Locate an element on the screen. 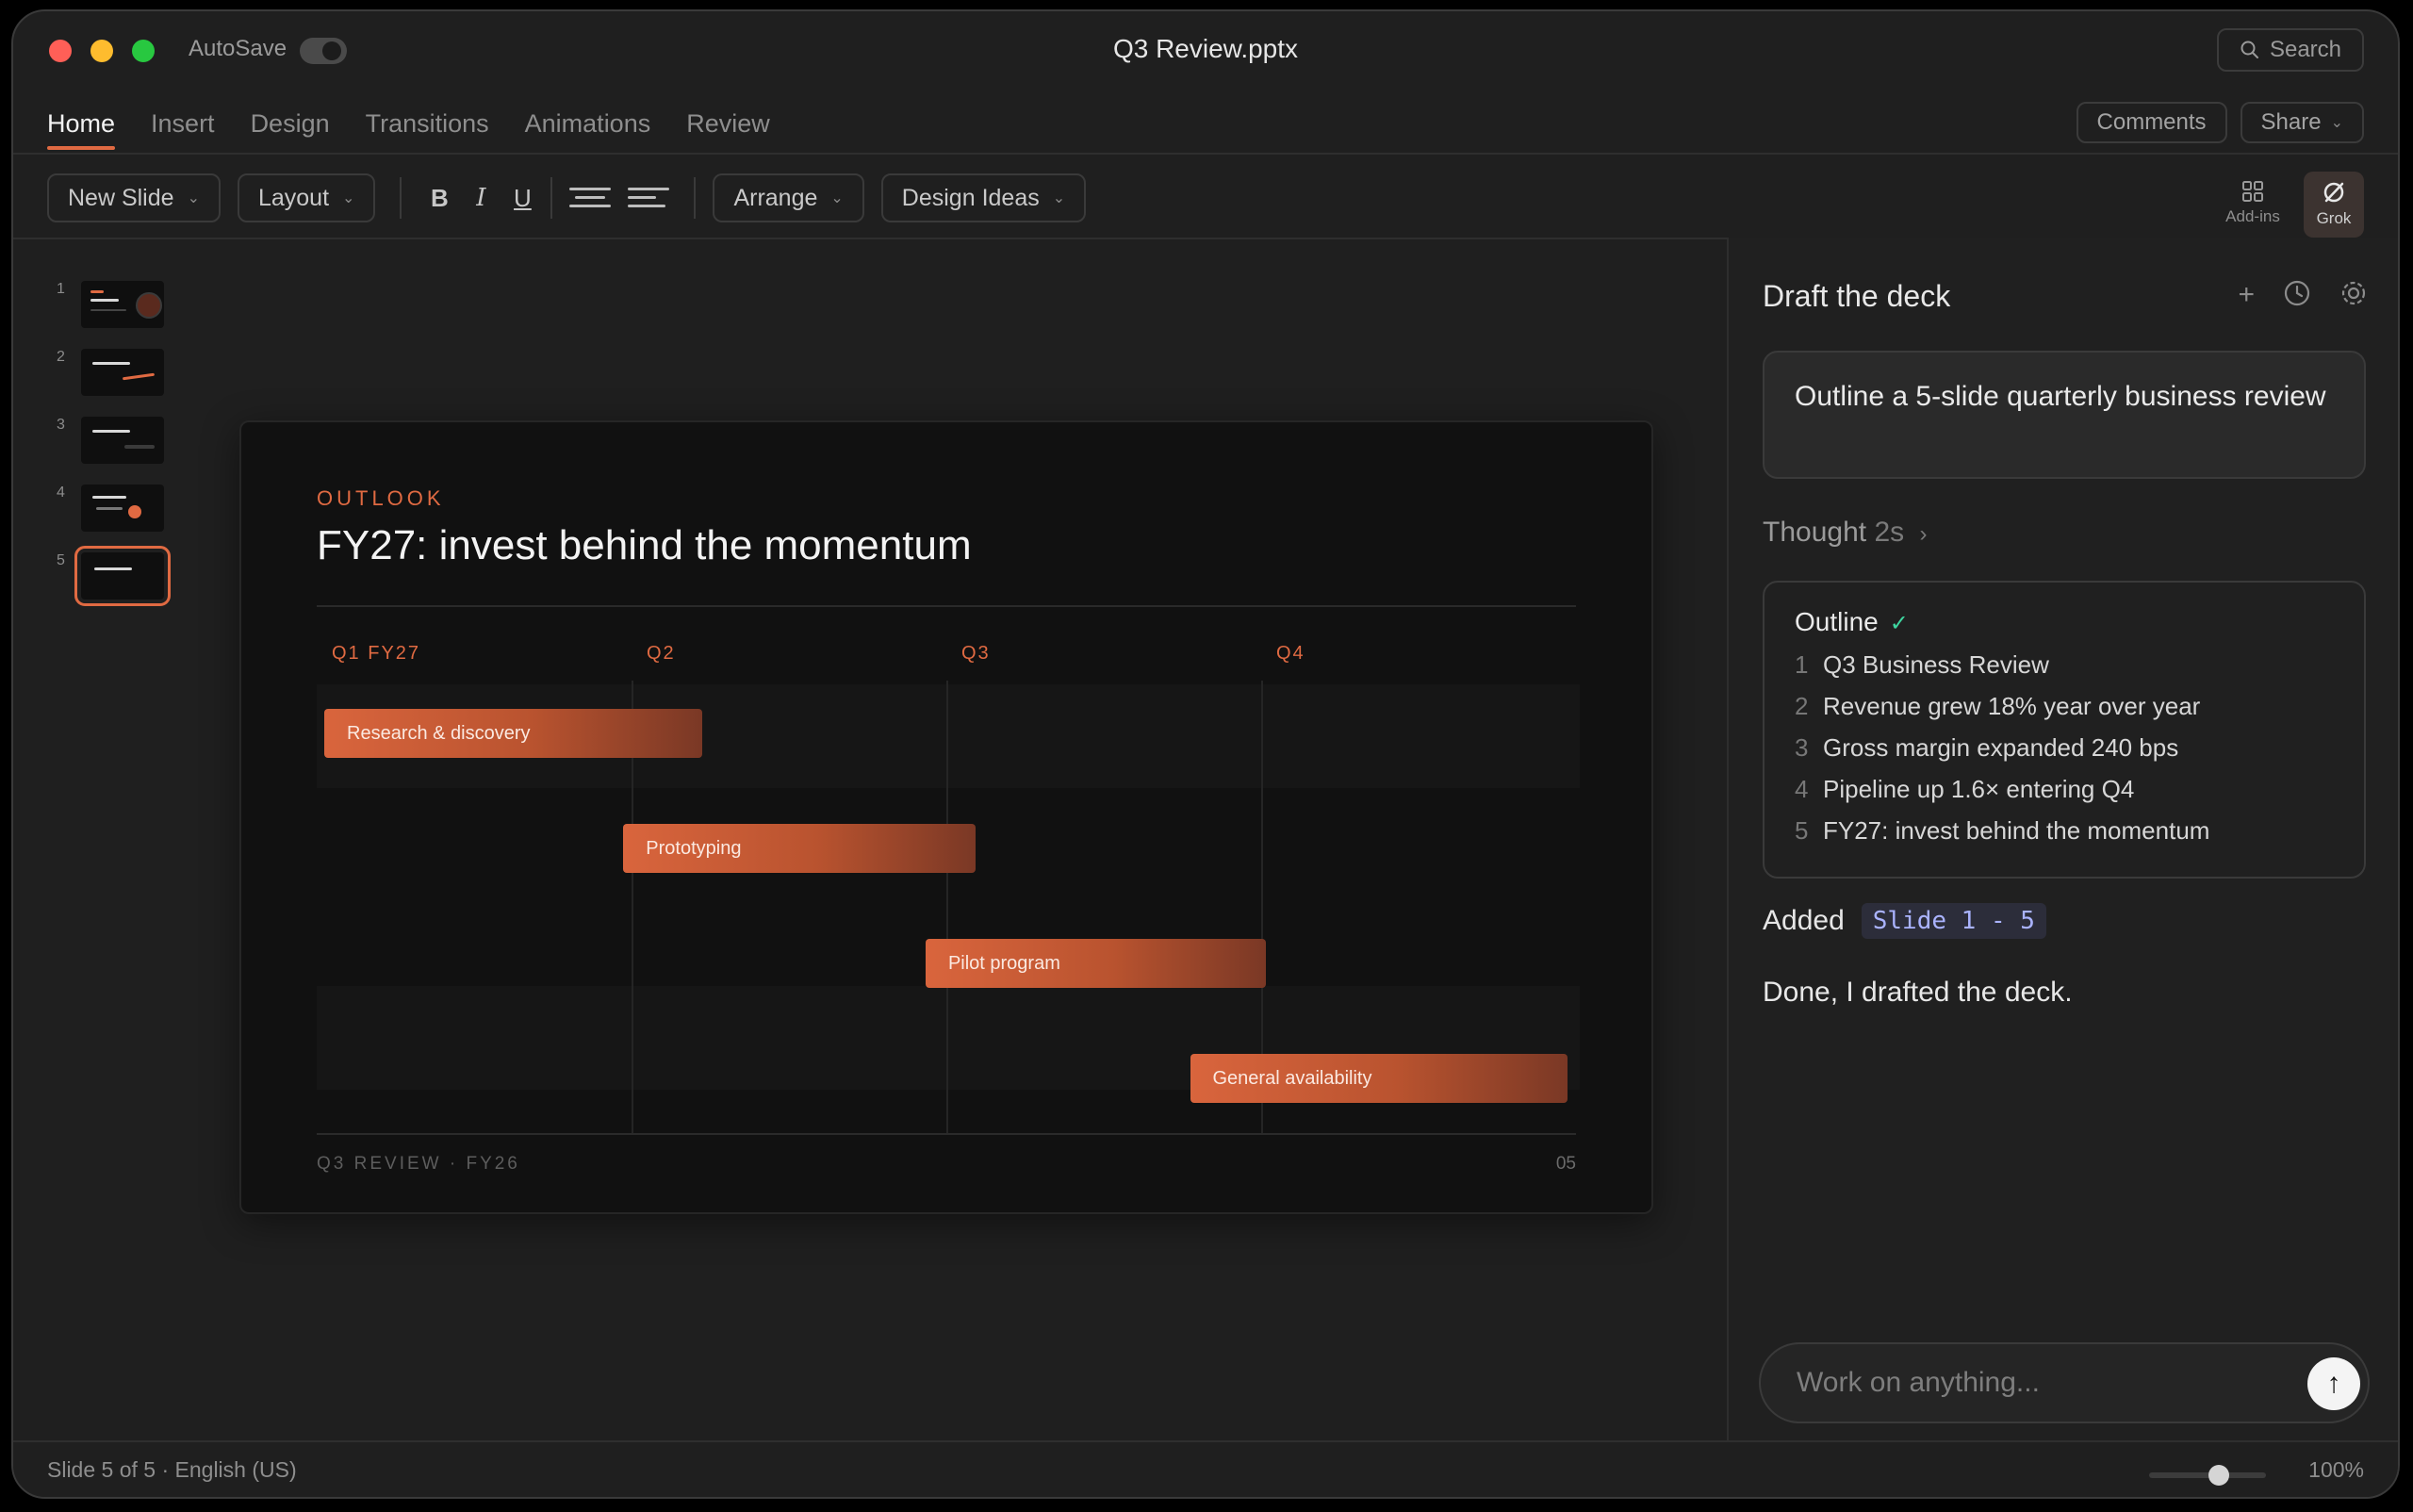 The image size is (2413, 1512). underline-button: U is located at coordinates (522, 199).